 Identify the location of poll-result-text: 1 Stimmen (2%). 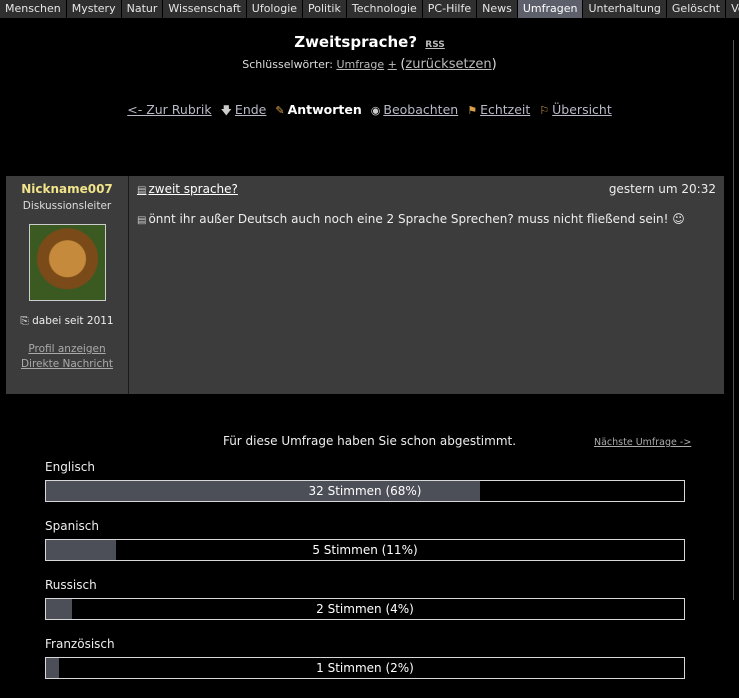
(365, 668).